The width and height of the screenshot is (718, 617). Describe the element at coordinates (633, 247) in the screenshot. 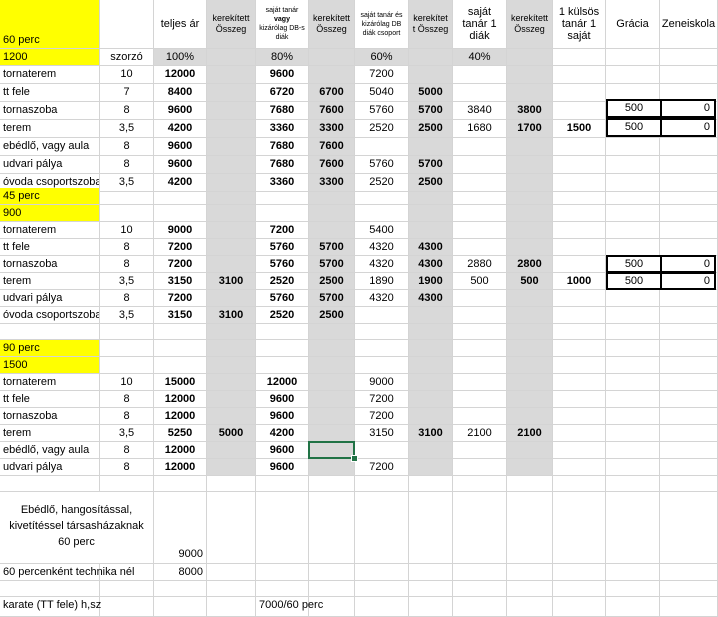

I see `cell-r12-c11` at that location.